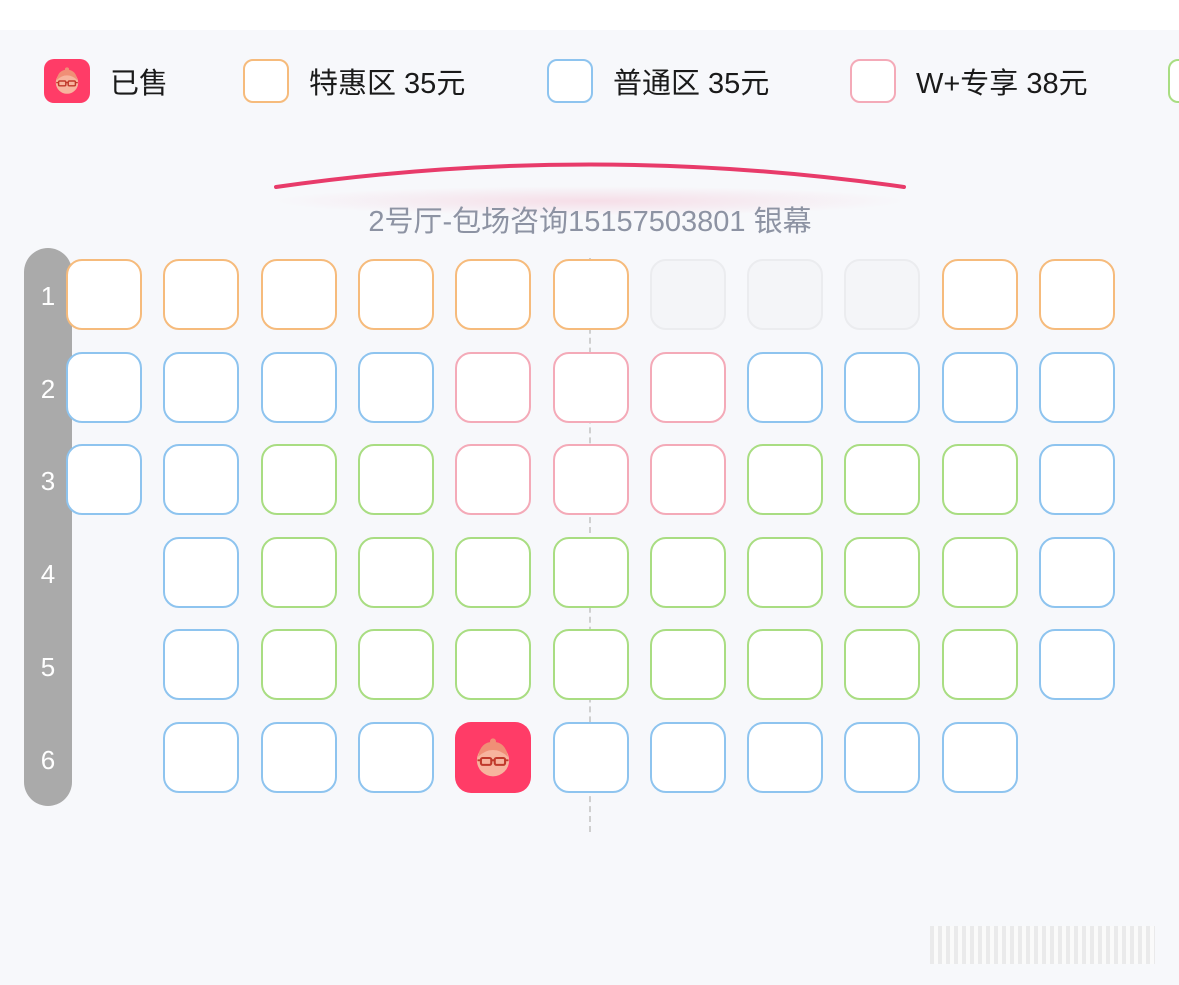 This screenshot has width=1179, height=985. Describe the element at coordinates (590, 193) in the screenshot. I see `screen-indicator: 2号厅-包场咨询15157503801 银幕` at that location.